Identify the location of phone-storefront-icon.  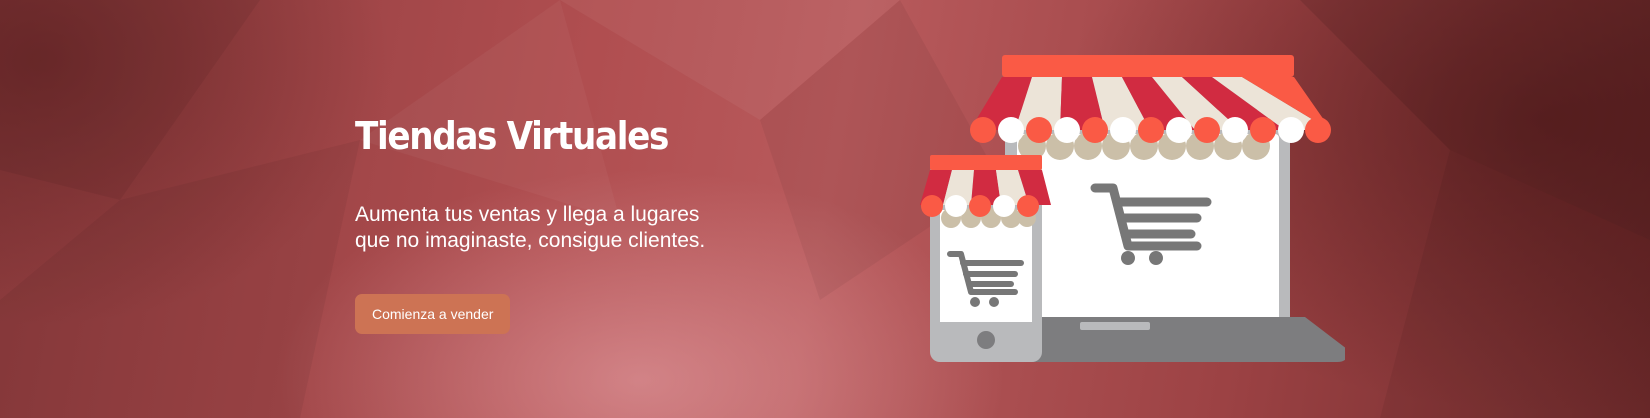
(985, 258).